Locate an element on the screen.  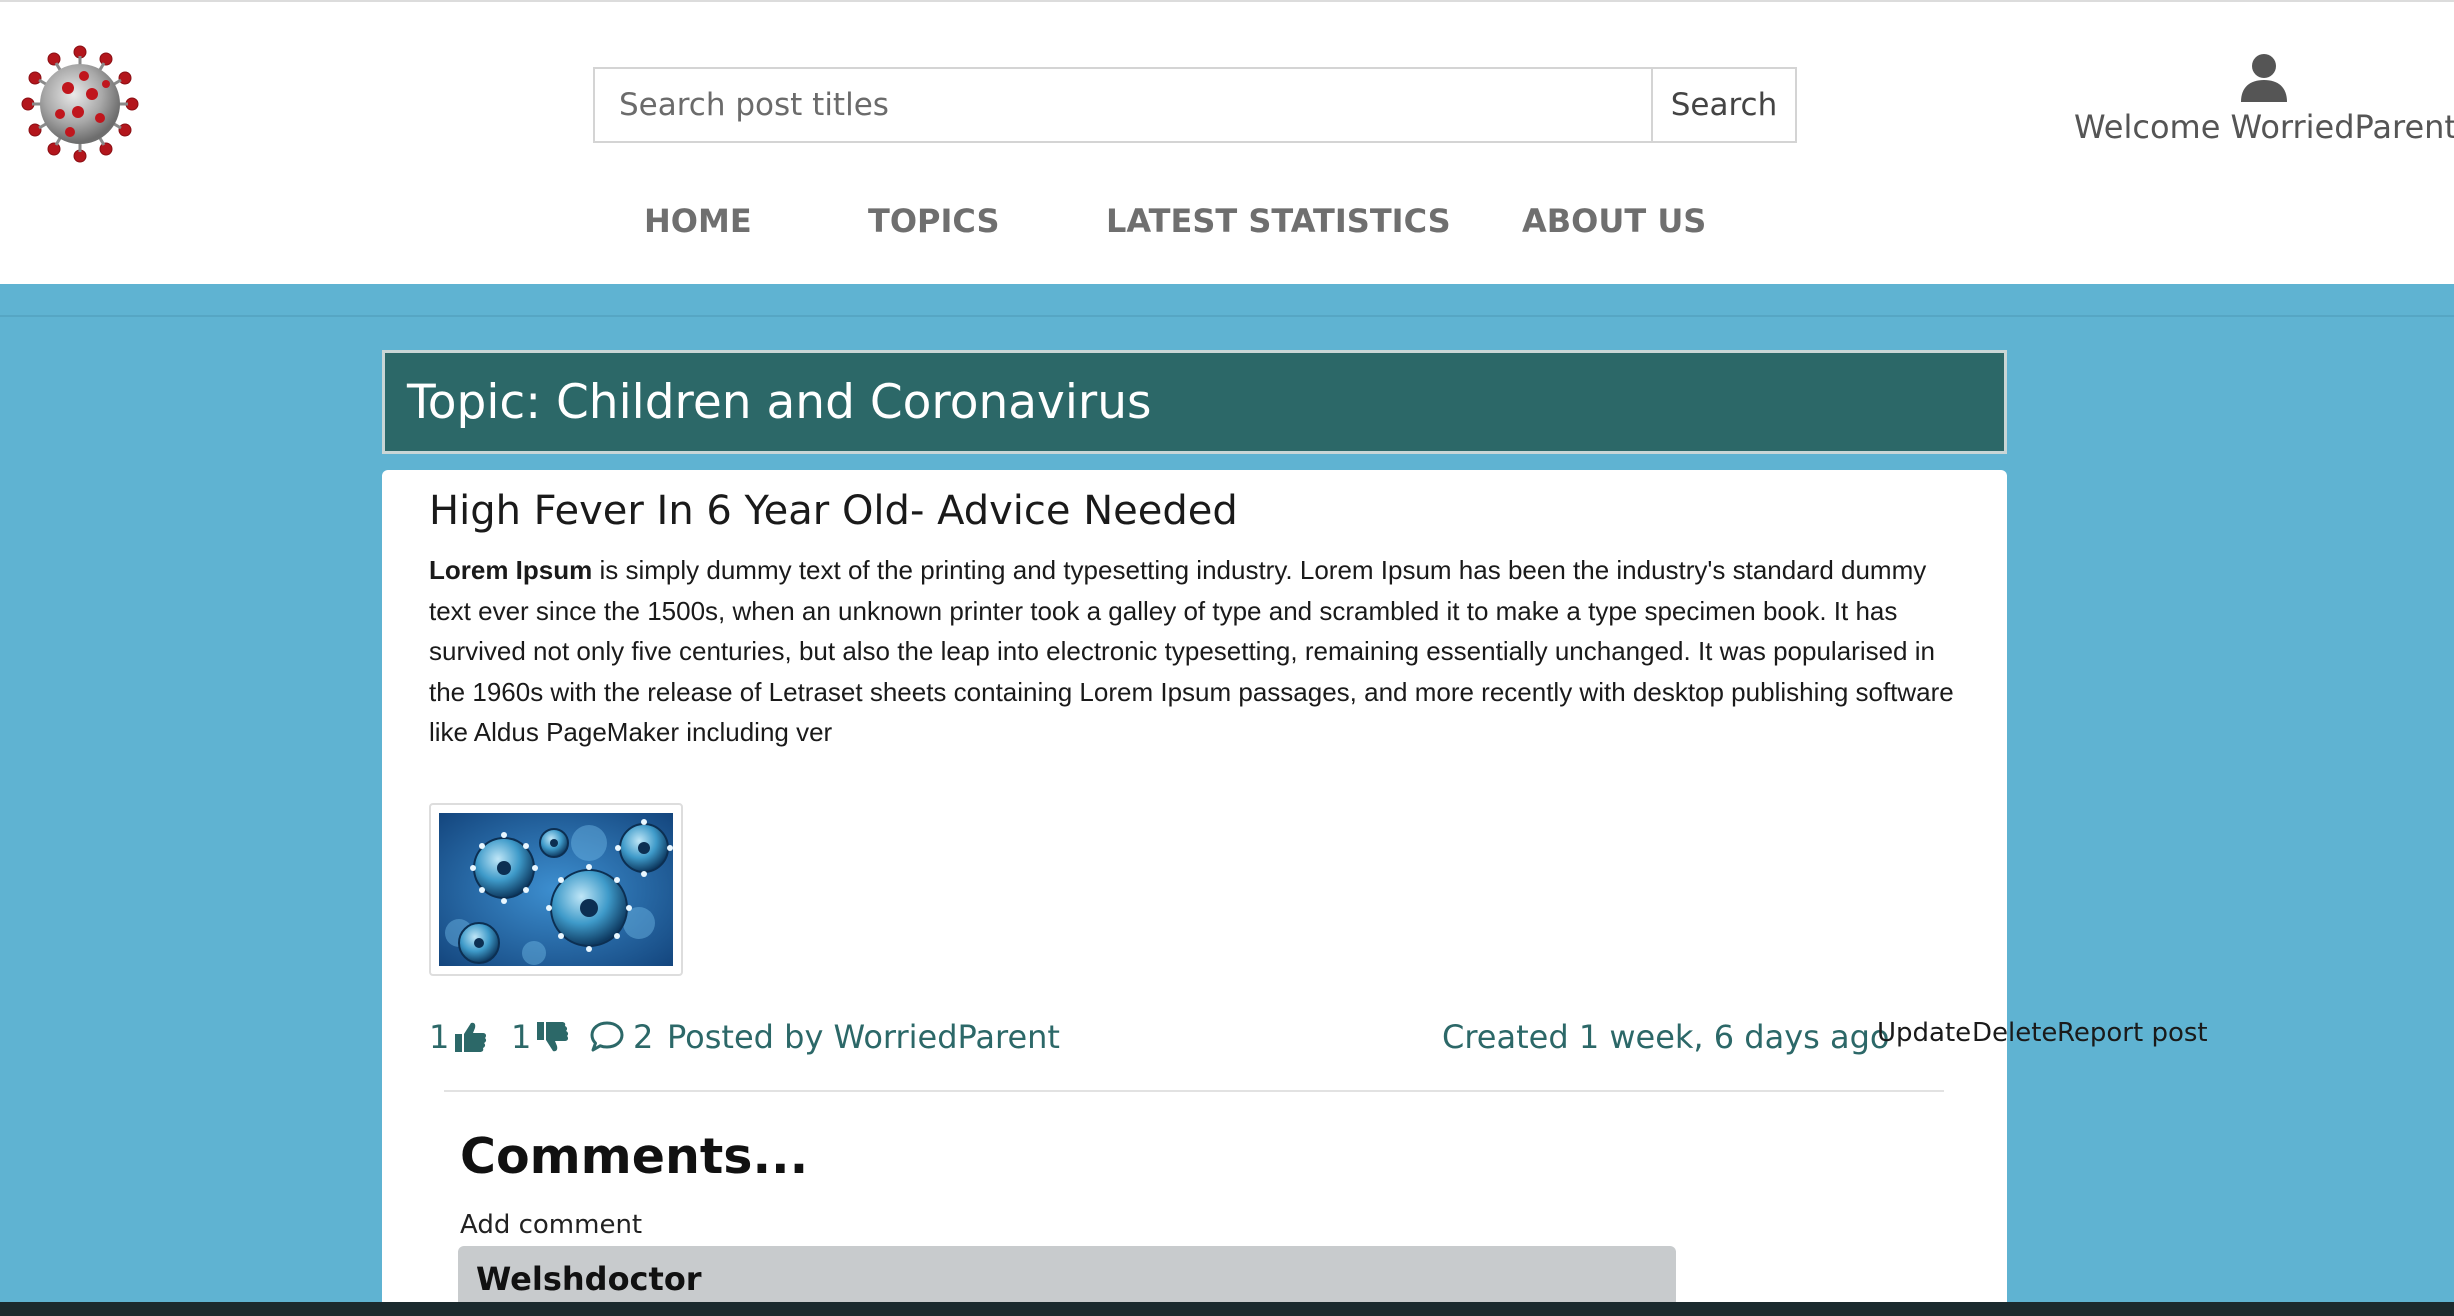
nav-home: HOME is located at coordinates (698, 221).